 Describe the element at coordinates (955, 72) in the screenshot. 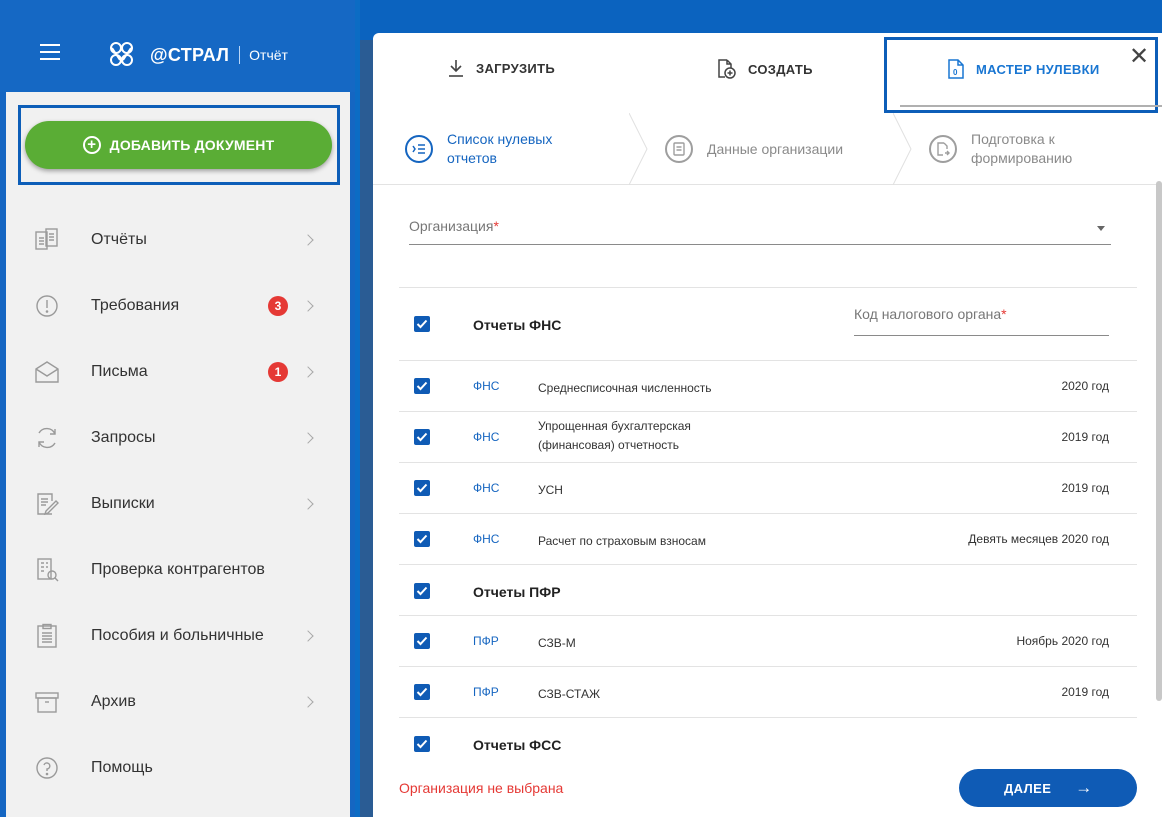

I see `svg-text: 0` at that location.